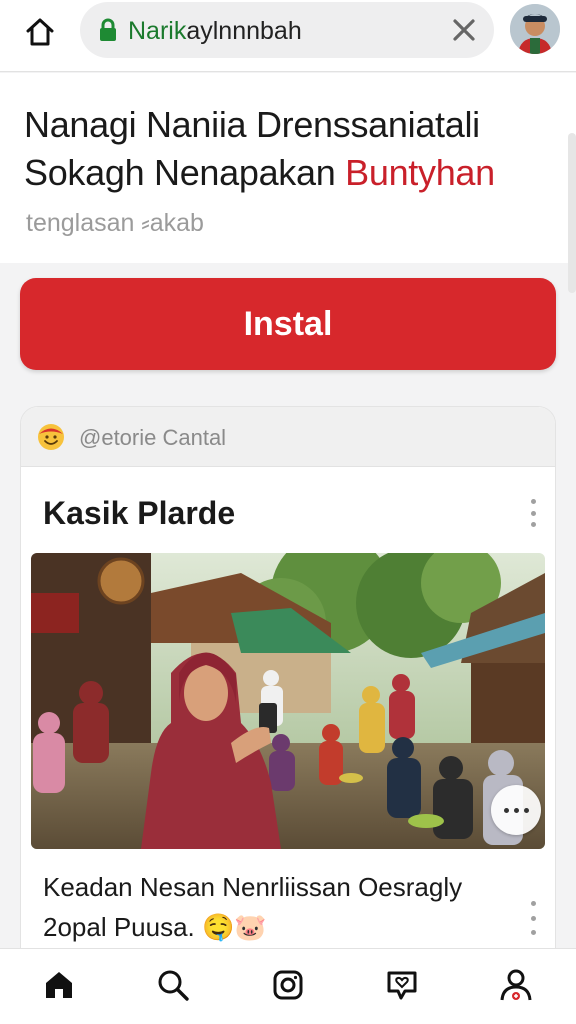  Describe the element at coordinates (51, 437) in the screenshot. I see `smiley-emoji-icon` at that location.